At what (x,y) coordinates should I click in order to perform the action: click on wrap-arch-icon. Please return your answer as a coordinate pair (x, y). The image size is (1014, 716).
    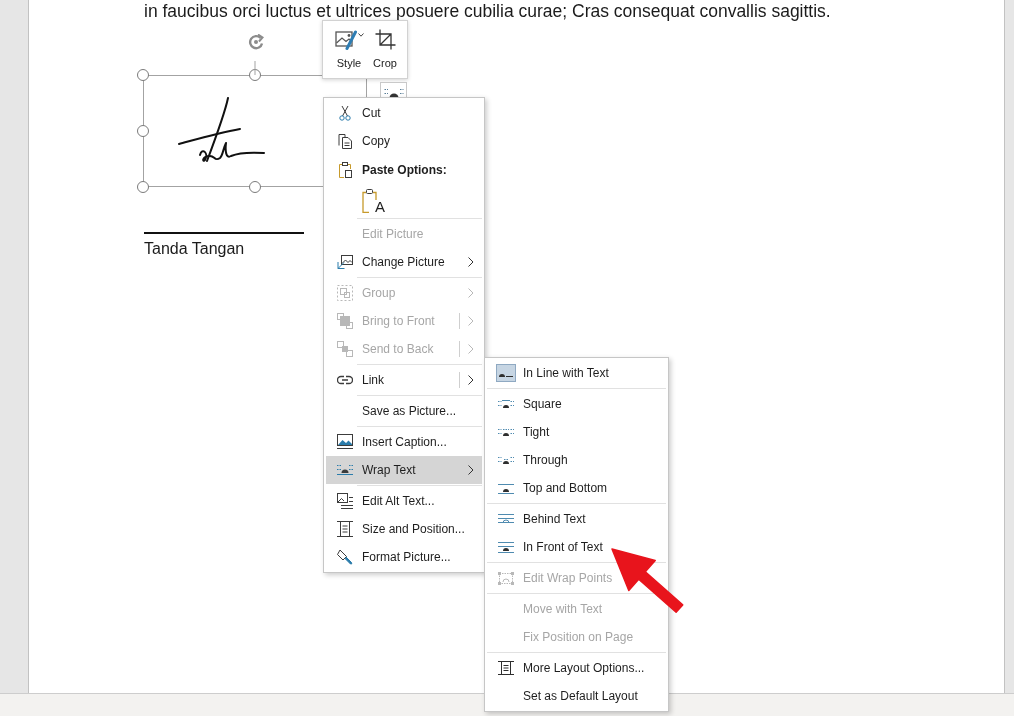
    Looking at the image, I should click on (393, 91).